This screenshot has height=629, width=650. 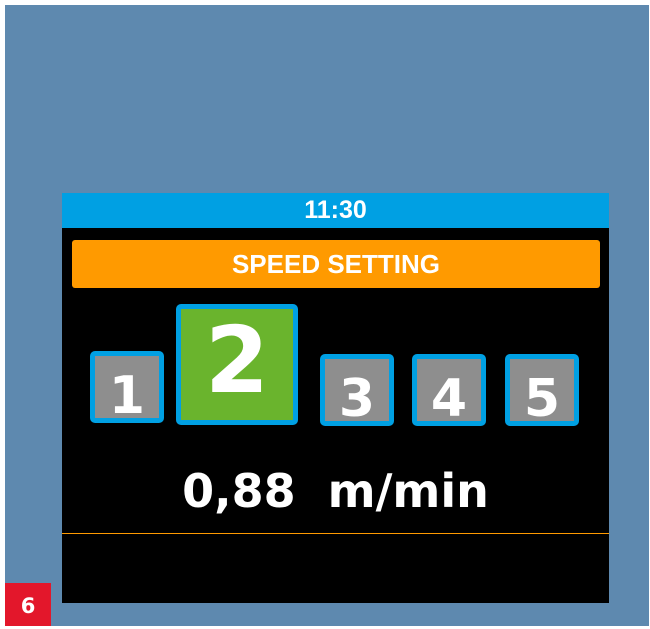 I want to click on speed-unit: m/min, so click(x=408, y=491).